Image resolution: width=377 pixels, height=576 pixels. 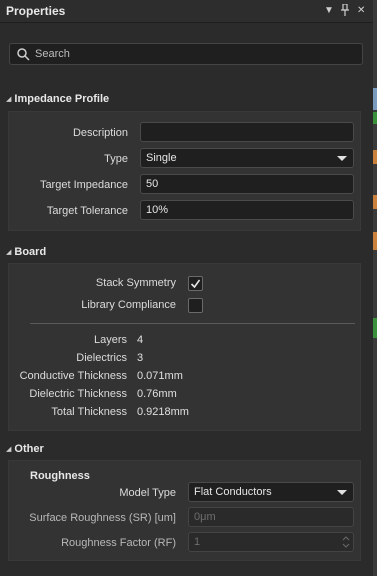 I want to click on pin-icon, so click(x=345, y=12).